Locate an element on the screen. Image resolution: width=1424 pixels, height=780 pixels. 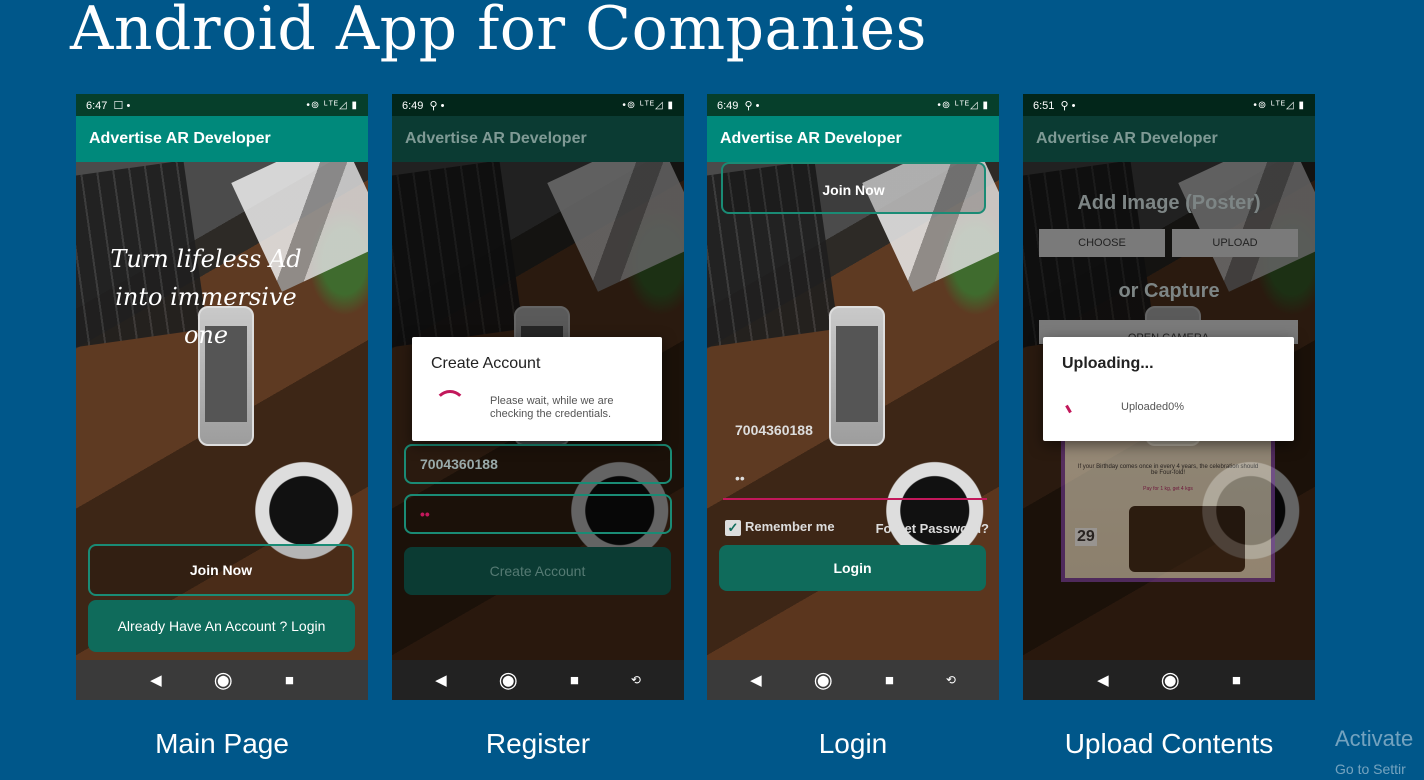
check-icon: ✓ is located at coordinates (733, 527).